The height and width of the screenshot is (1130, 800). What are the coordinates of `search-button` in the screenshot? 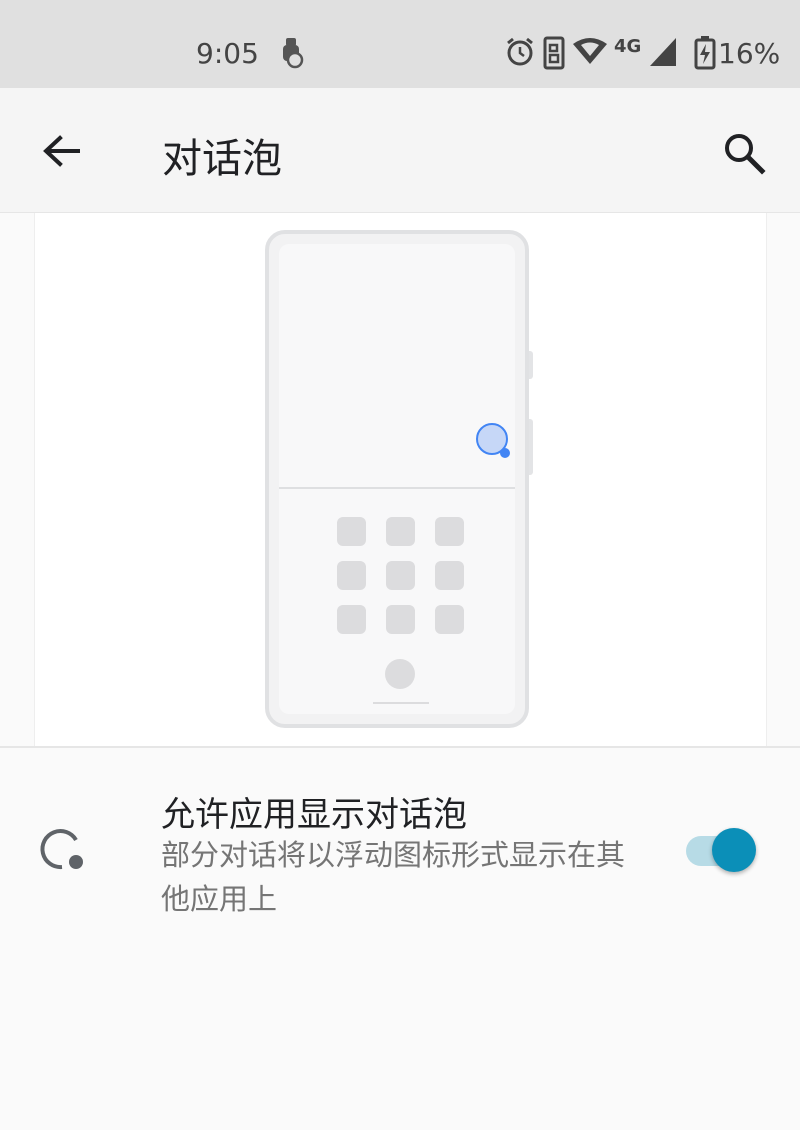 It's located at (745, 152).